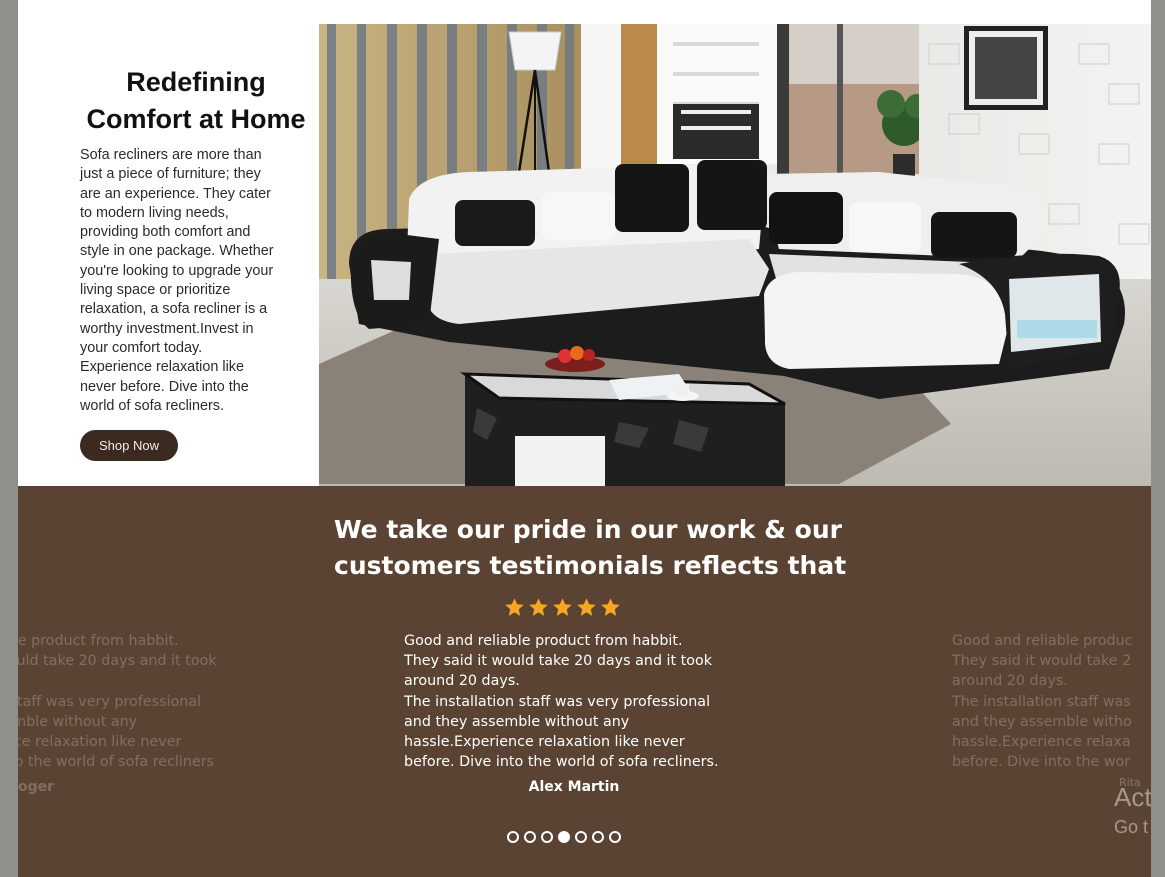  I want to click on next-quote-line: around 20 days., so click(1010, 681).